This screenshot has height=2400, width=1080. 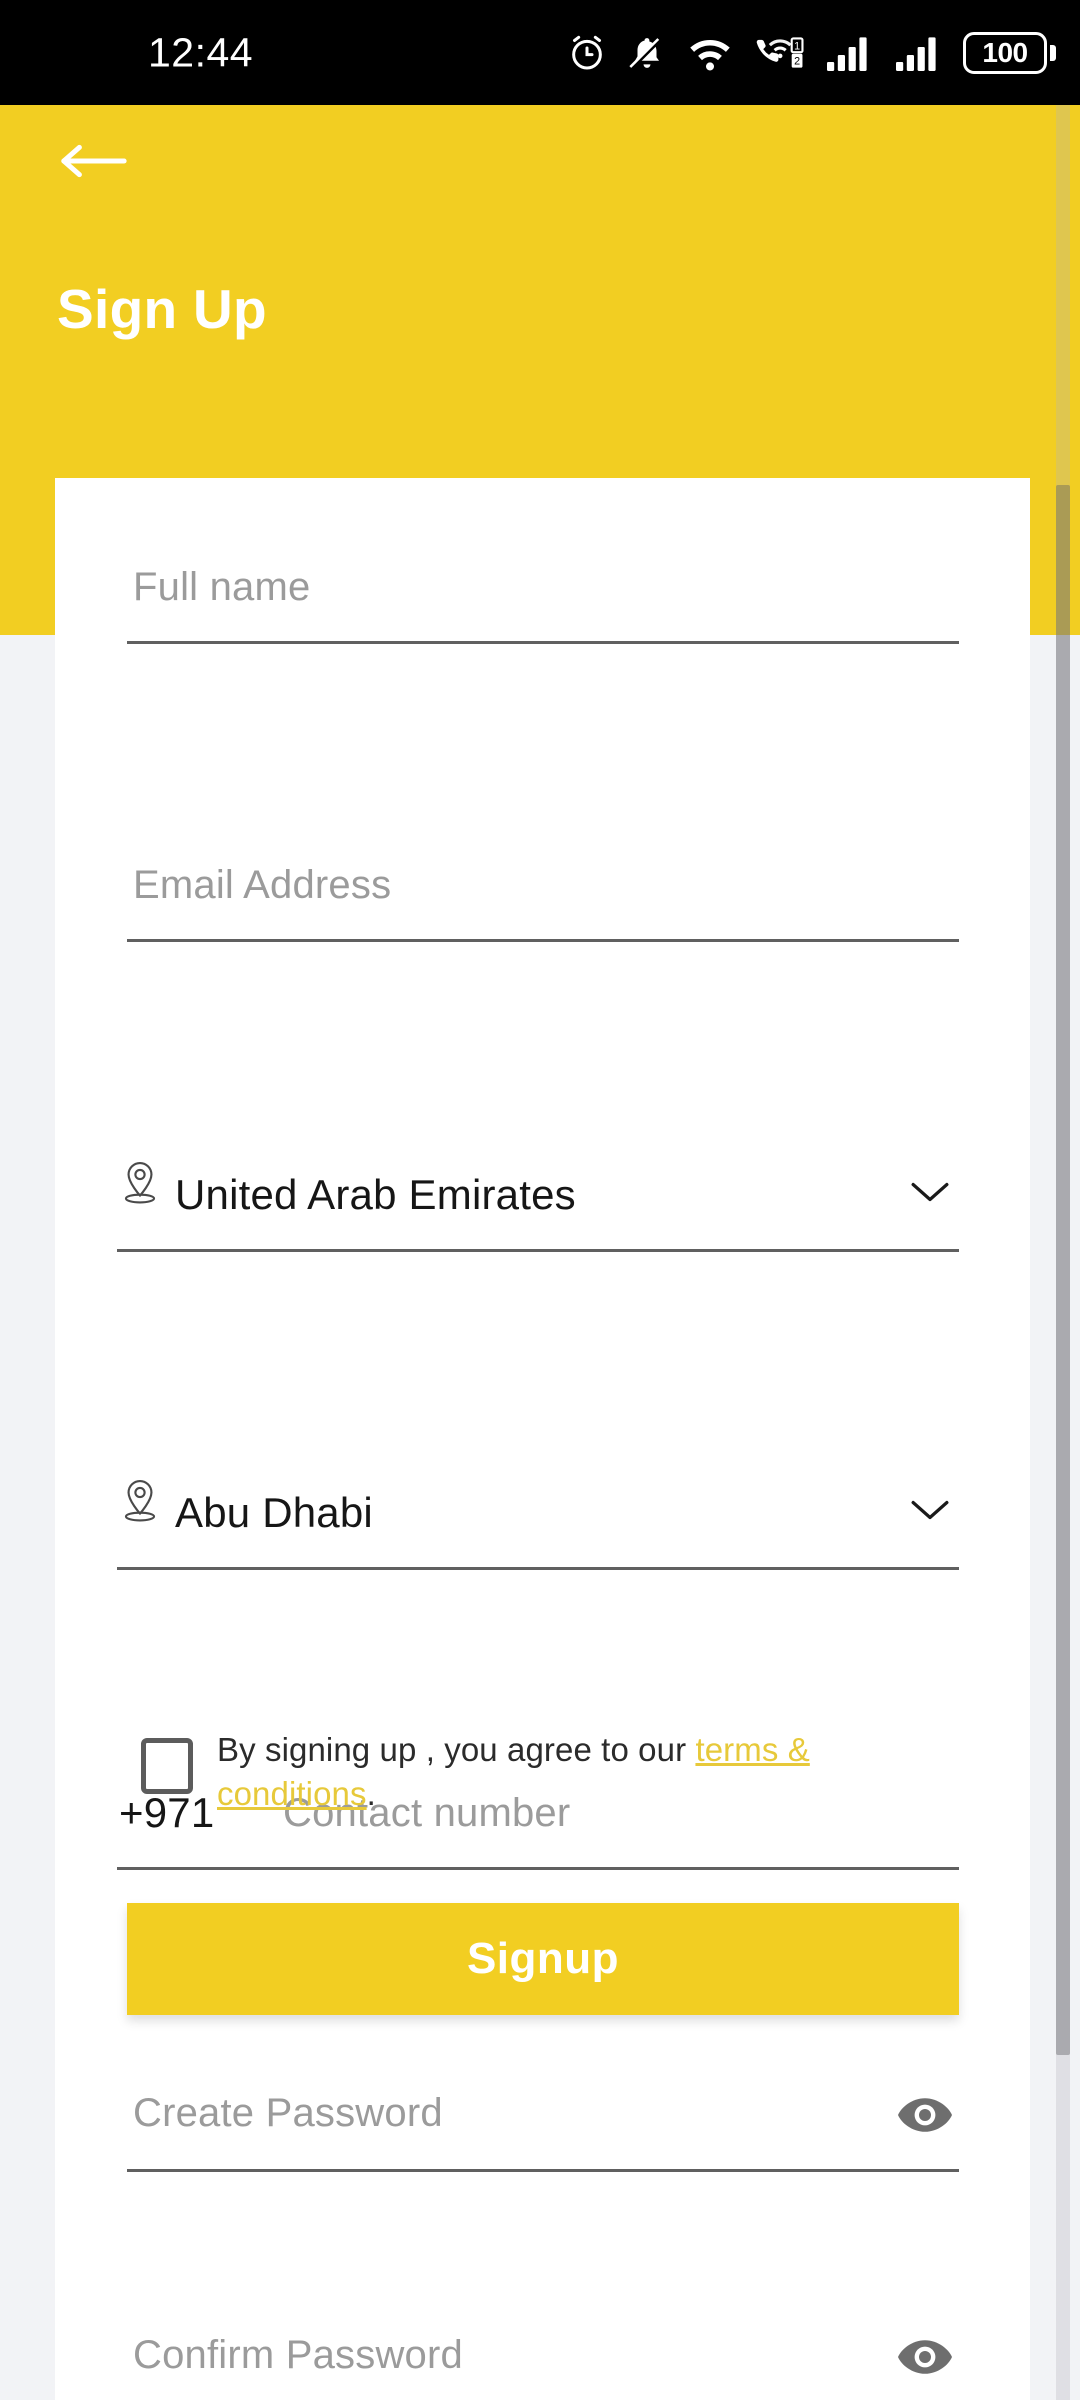 I want to click on page-title: Sign Up, so click(x=162, y=309).